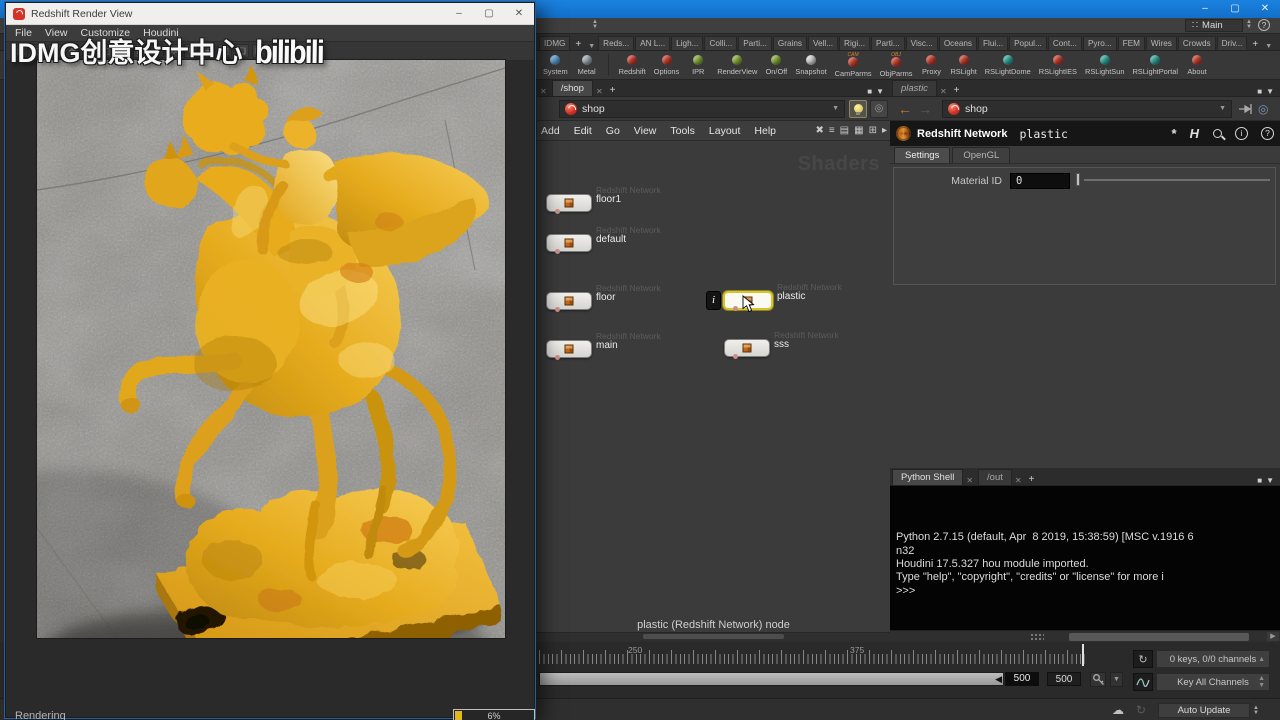 This screenshot has width=1280, height=720. Describe the element at coordinates (276, 51) in the screenshot. I see `settings-icon: ✱` at that location.